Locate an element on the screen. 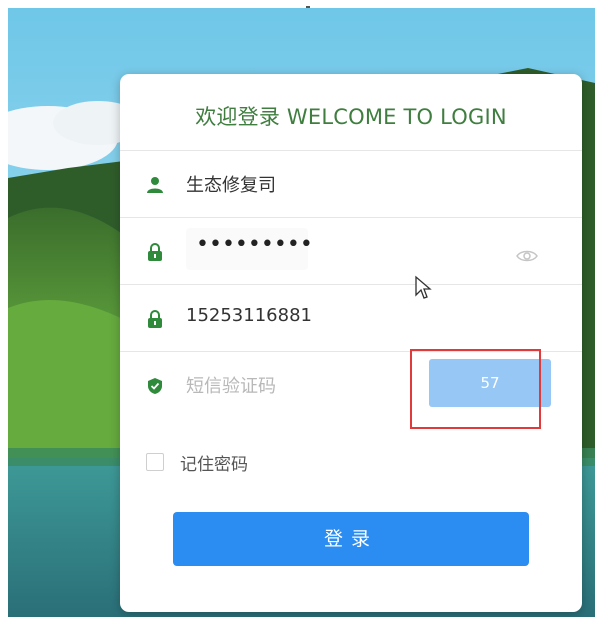 This screenshot has width=595, height=617. phone-field: 15253116881 is located at coordinates (249, 315).